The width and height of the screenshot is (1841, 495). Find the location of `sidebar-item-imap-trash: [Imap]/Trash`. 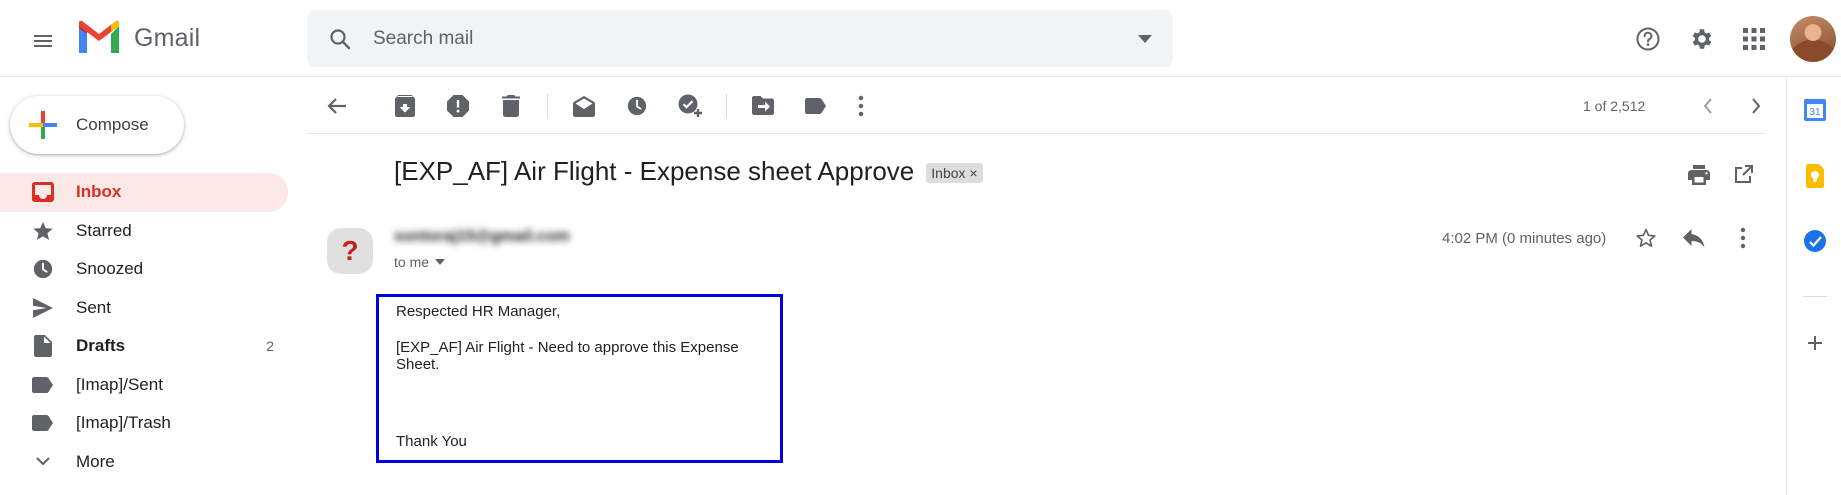

sidebar-item-imap-trash: [Imap]/Trash is located at coordinates (144, 423).